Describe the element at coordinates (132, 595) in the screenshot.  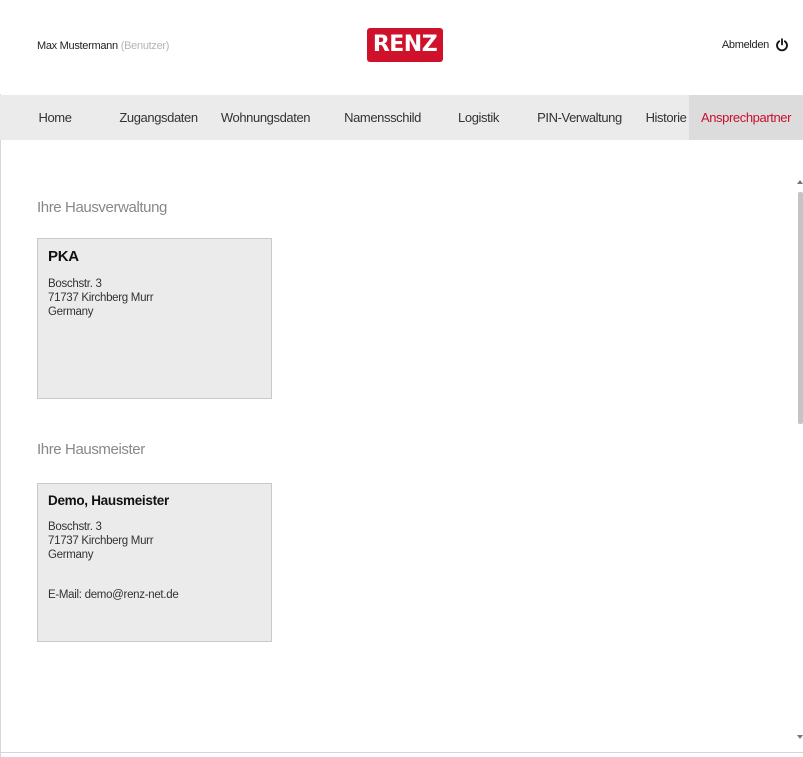
I see `email-link: demo@renz-net.de` at that location.